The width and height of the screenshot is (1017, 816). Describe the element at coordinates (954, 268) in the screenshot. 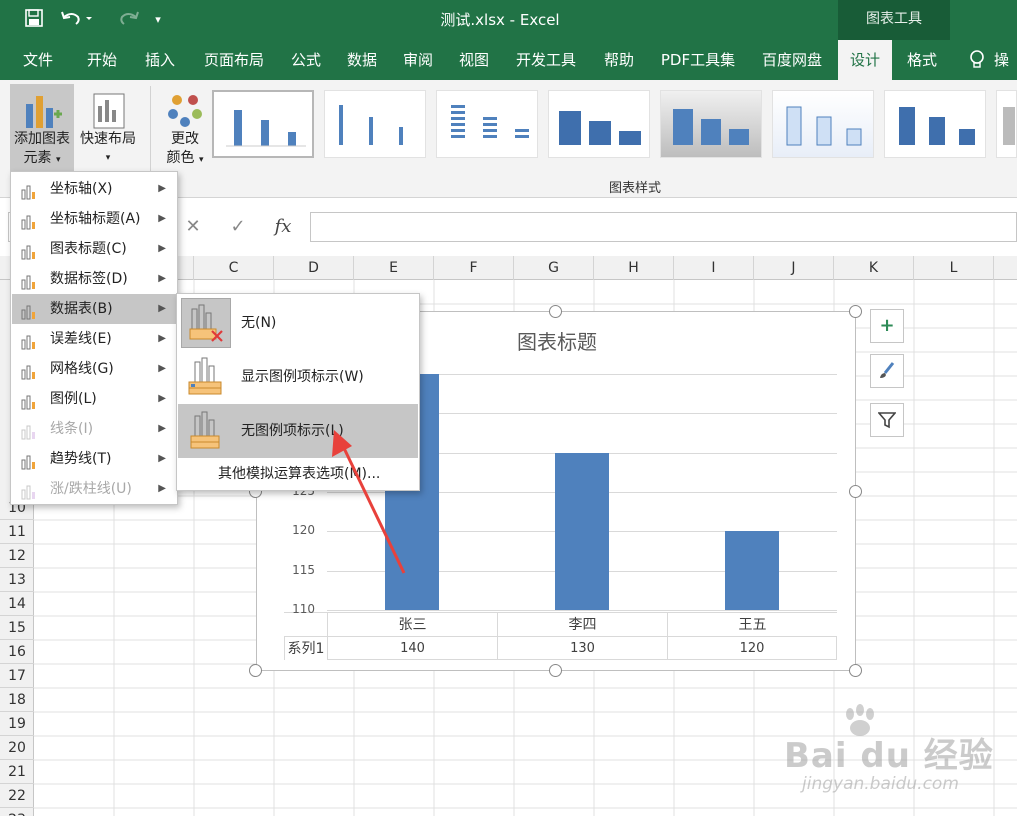

I see `column-header-L: L` at that location.